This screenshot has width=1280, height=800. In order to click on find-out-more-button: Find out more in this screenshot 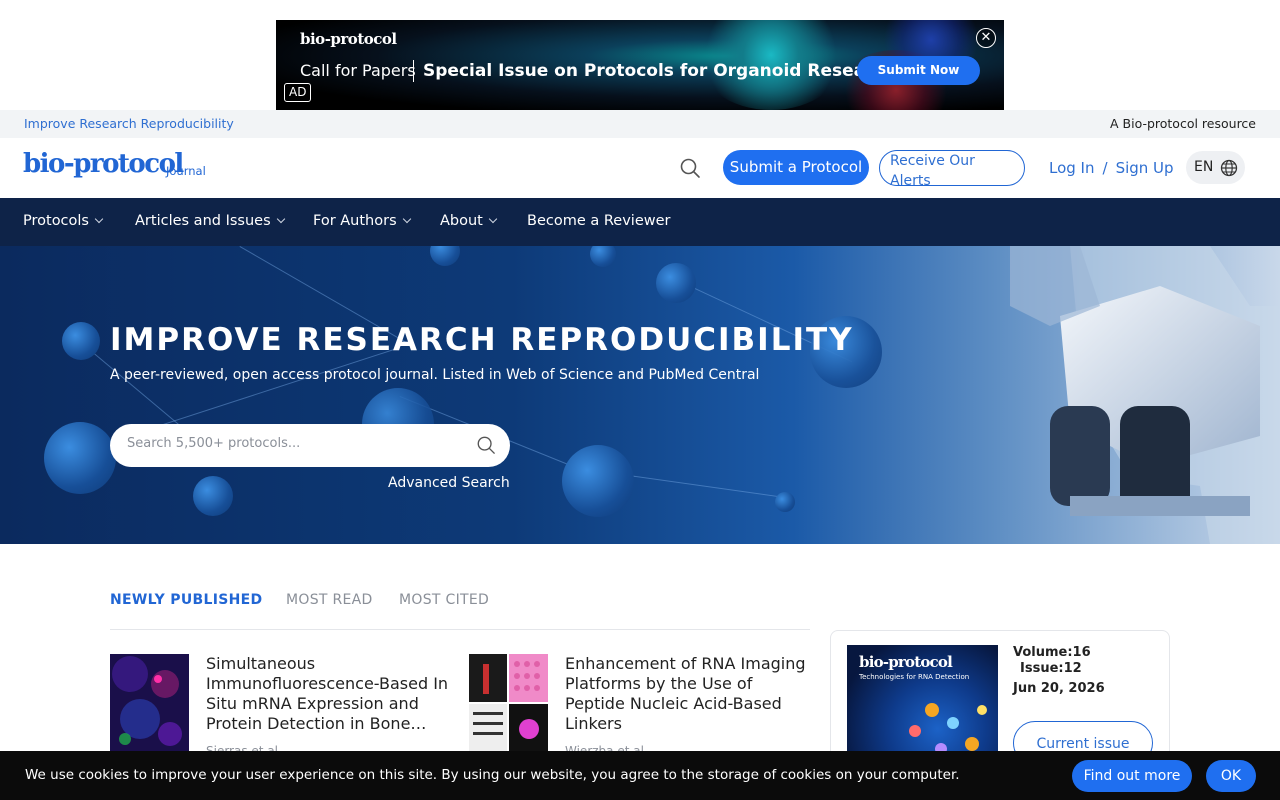, I will do `click(1132, 776)`.